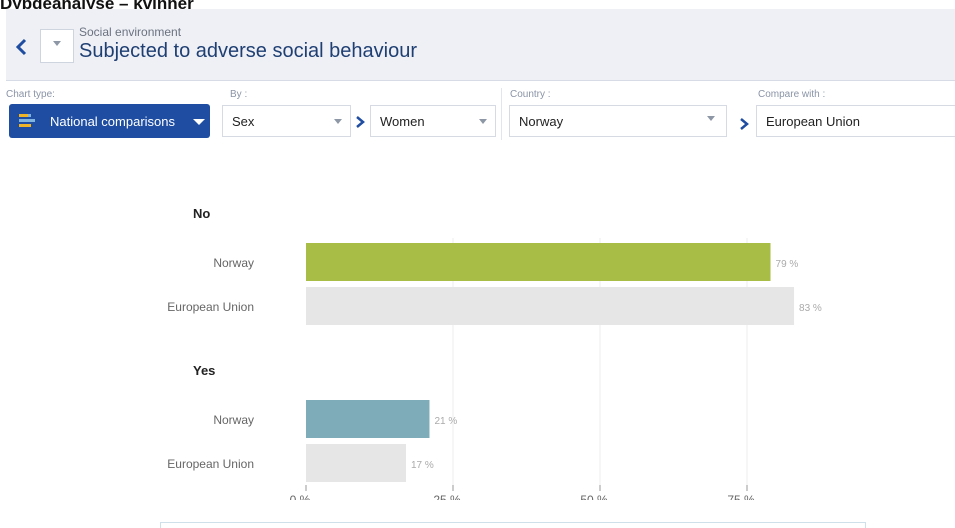 The image size is (955, 528). Describe the element at coordinates (433, 121) in the screenshot. I see `by-sub-select: Women` at that location.